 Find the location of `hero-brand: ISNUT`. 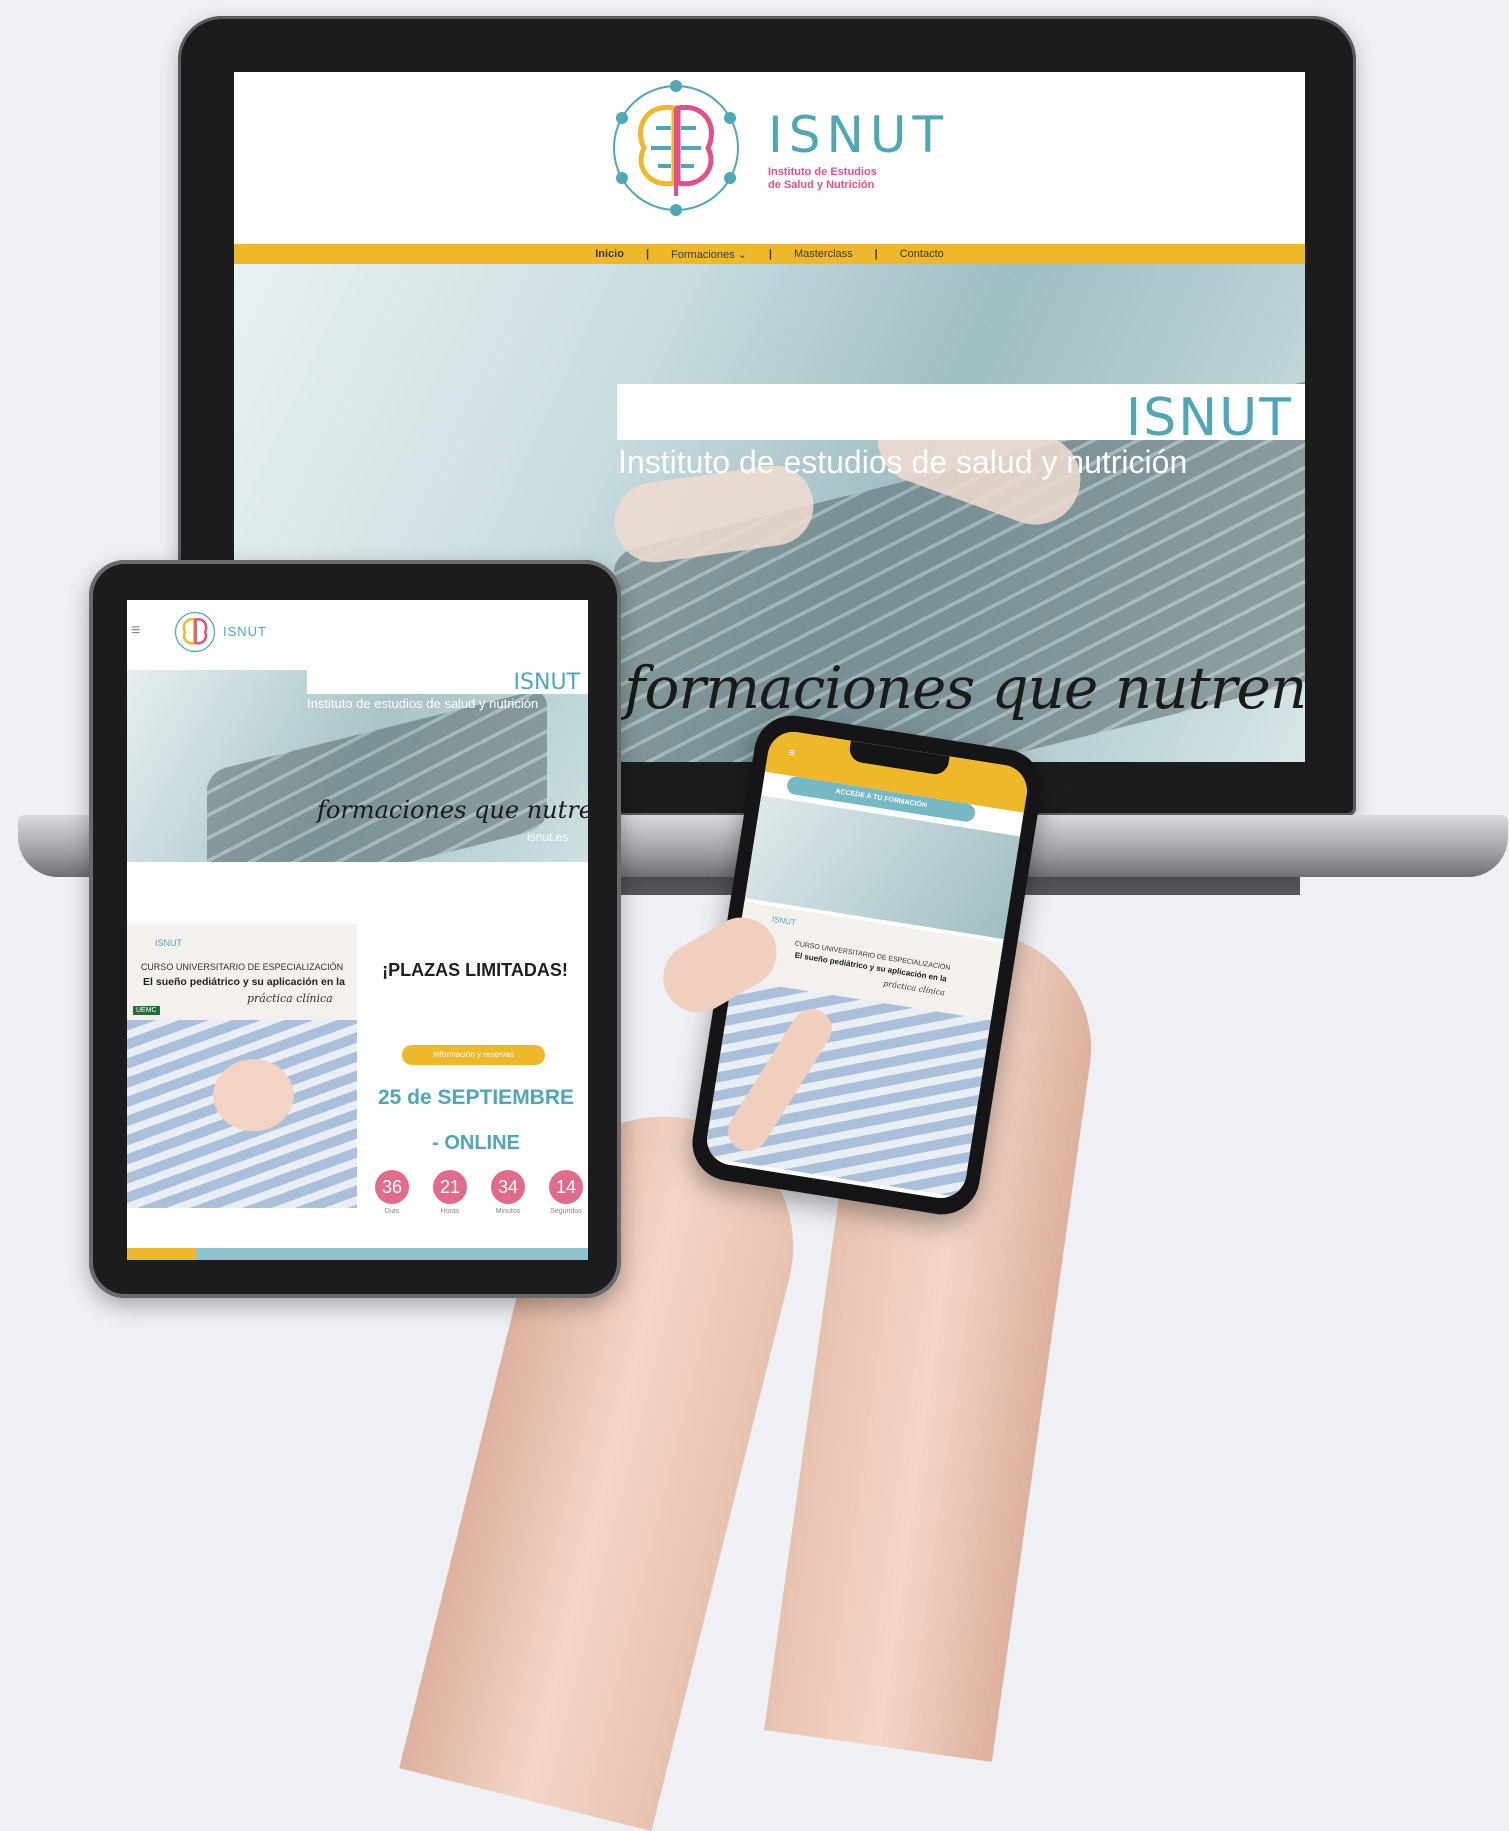

hero-brand: ISNUT is located at coordinates (1209, 418).